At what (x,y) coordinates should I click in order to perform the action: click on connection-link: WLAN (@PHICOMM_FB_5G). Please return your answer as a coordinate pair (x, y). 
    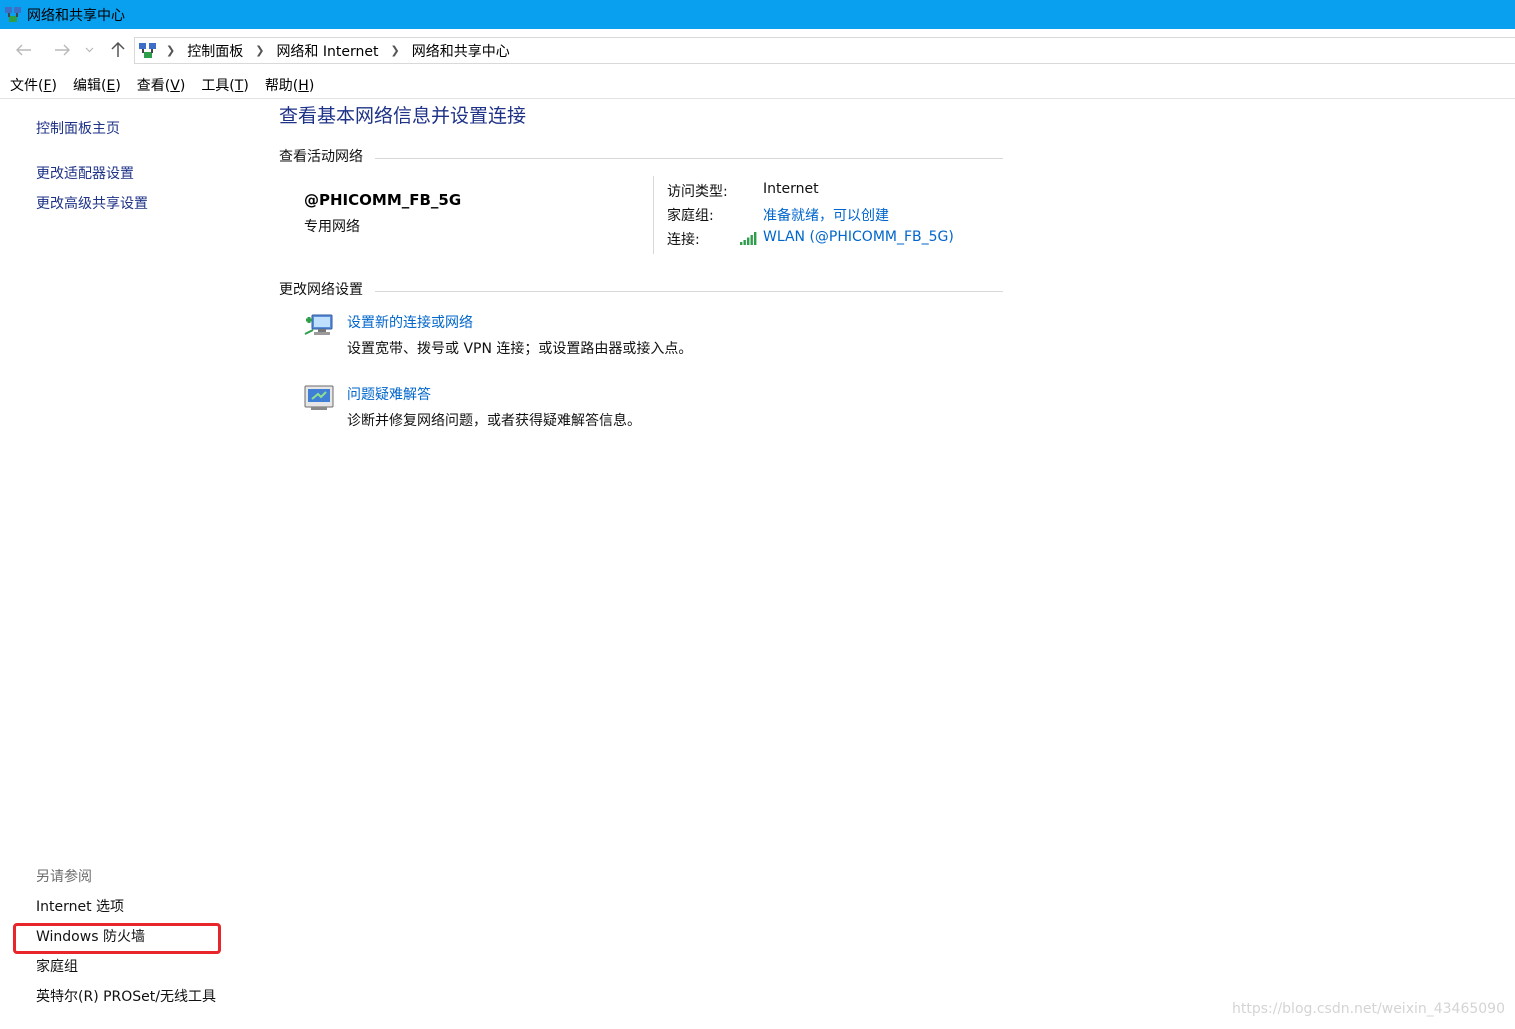
    Looking at the image, I should click on (858, 237).